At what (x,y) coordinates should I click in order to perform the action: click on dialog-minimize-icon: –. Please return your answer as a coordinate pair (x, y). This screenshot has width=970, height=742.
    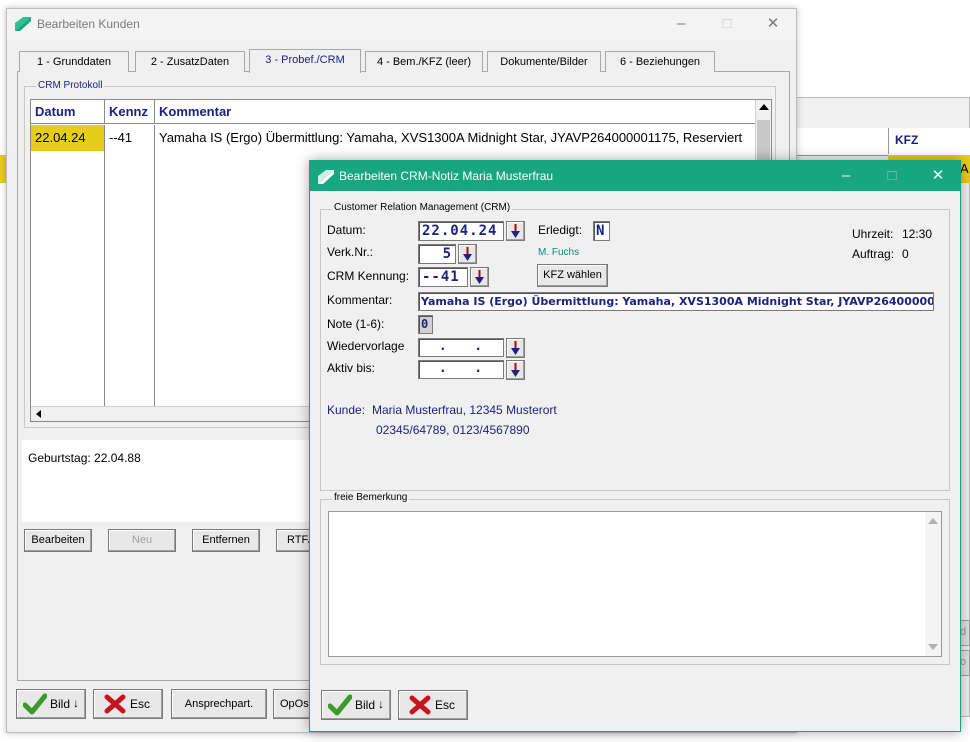
    Looking at the image, I should click on (846, 176).